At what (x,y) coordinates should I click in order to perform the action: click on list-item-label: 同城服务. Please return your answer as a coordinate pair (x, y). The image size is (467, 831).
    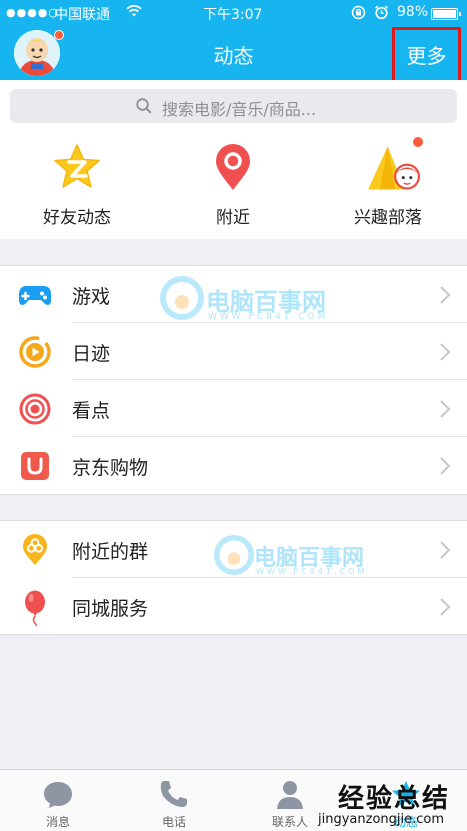
    Looking at the image, I should click on (110, 609).